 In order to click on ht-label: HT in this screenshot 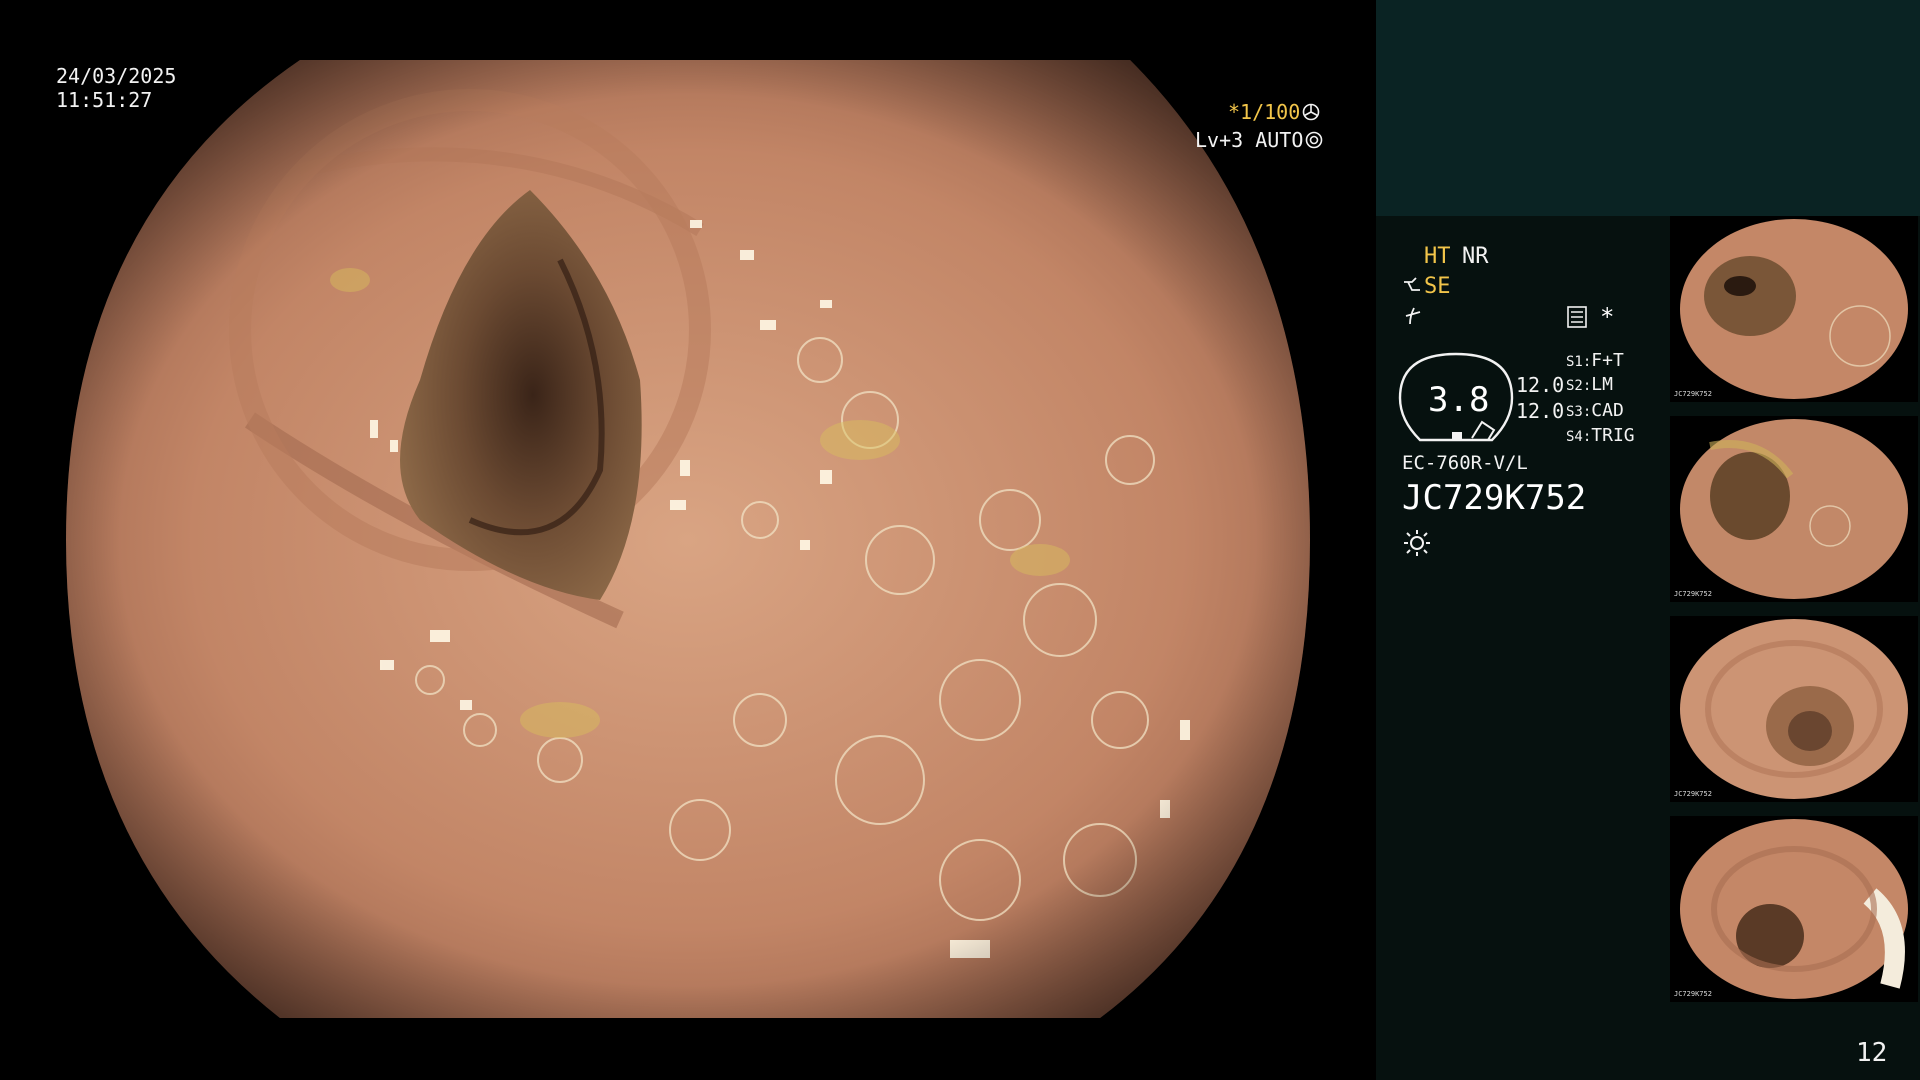, I will do `click(1437, 256)`.